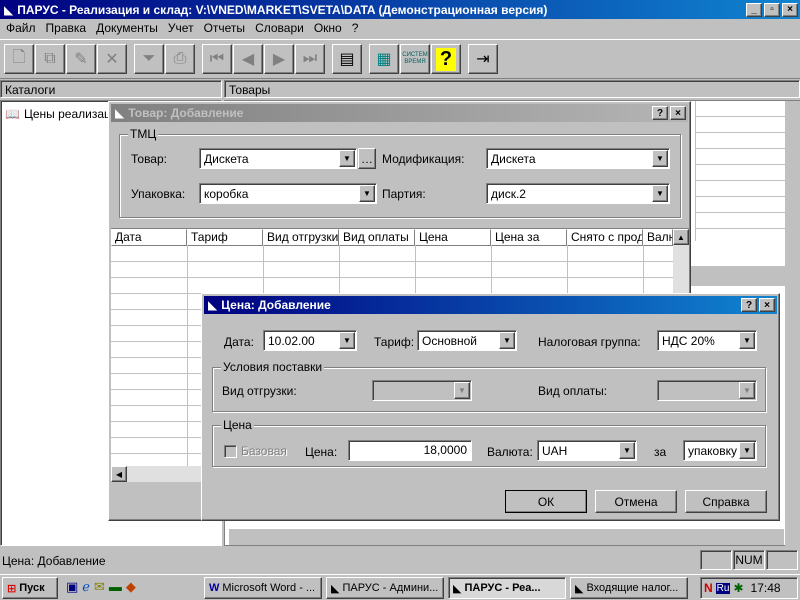  I want to click on copy-icon: ⧉, so click(50, 59).